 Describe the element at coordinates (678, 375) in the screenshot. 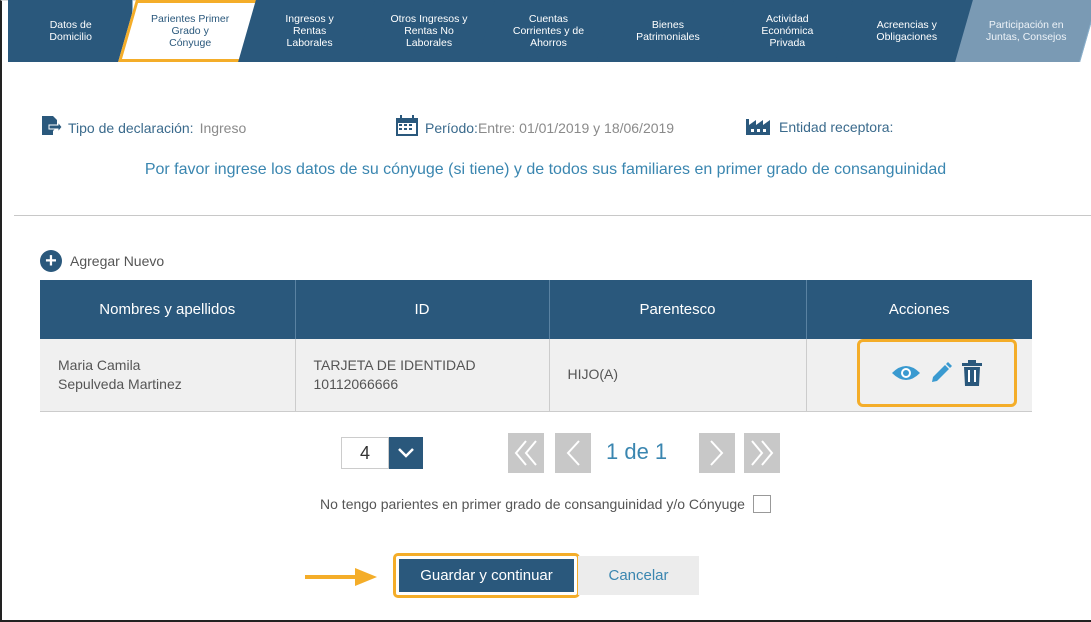

I see `cell-parentesco: HIJO(A)` at that location.